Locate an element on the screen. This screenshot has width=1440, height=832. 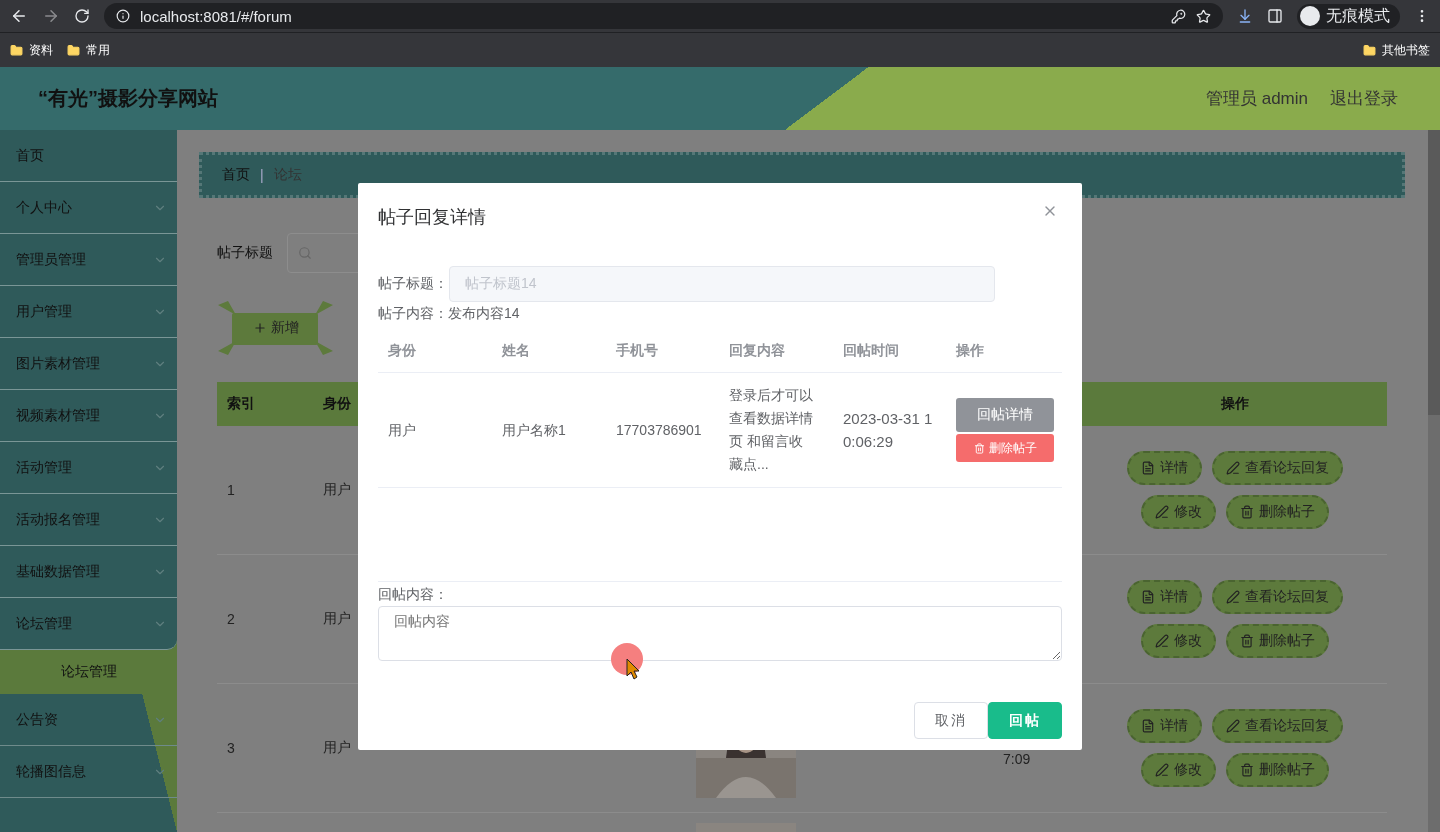
bookmark: 常用 is located at coordinates (88, 50).